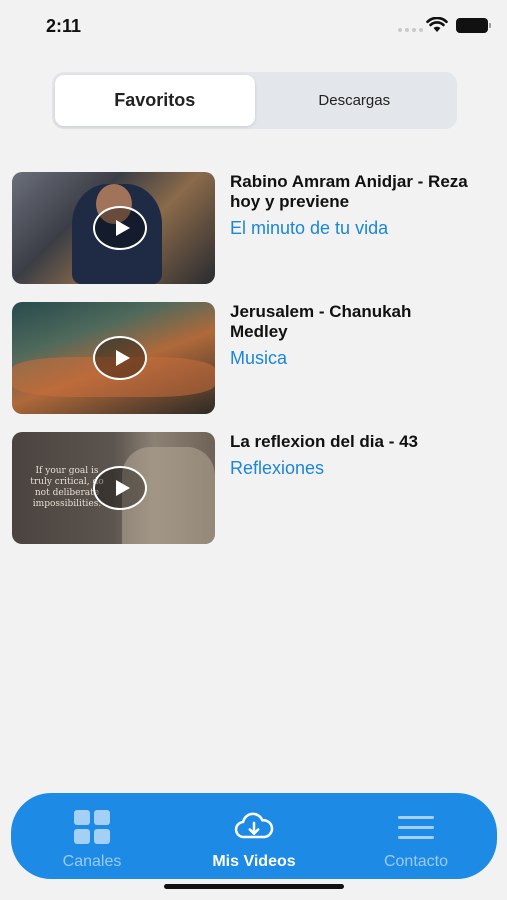 The height and width of the screenshot is (900, 507). What do you see at coordinates (64, 26) in the screenshot?
I see `status-time: 2:11` at bounding box center [64, 26].